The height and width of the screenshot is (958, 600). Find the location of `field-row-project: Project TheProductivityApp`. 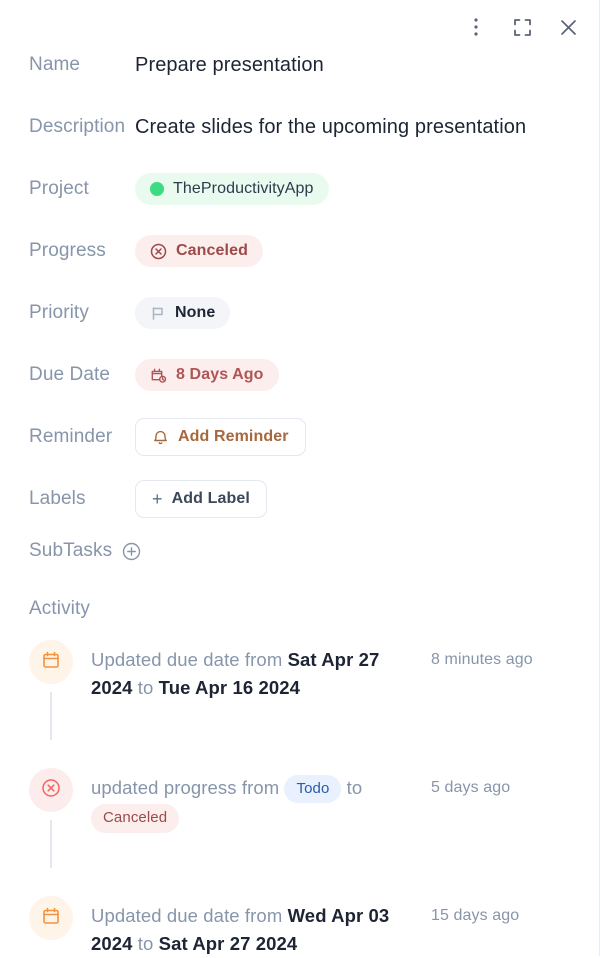

field-row-project: Project TheProductivityApp is located at coordinates (299, 189).